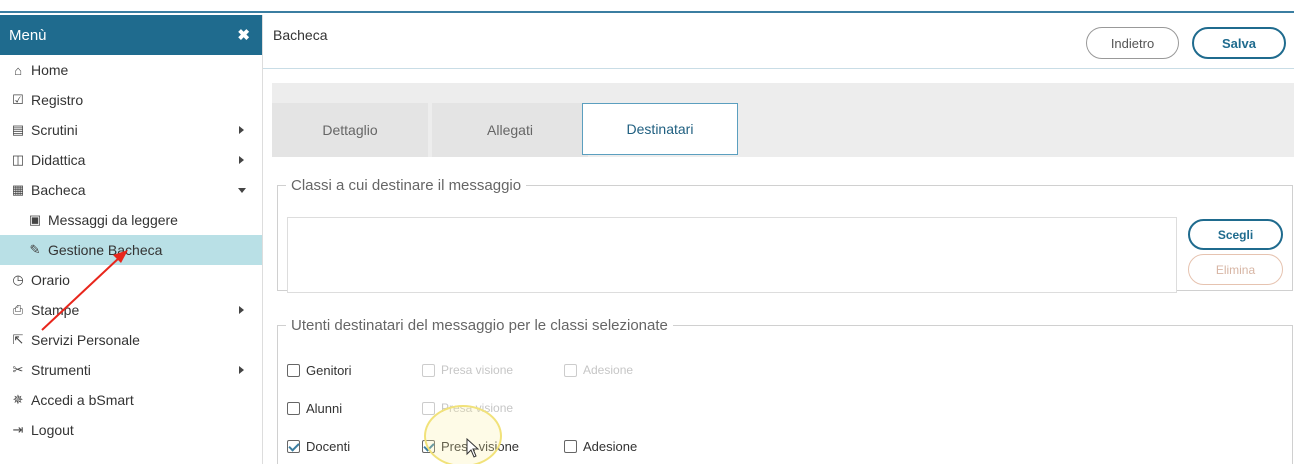 The width and height of the screenshot is (1294, 464). I want to click on user-row-alunni: Alunni, so click(314, 408).